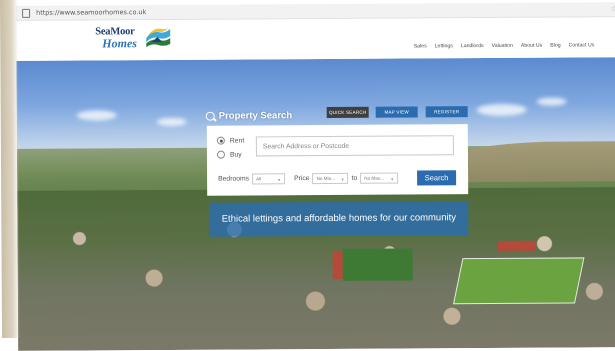  What do you see at coordinates (26, 13) in the screenshot?
I see `lock-icon` at bounding box center [26, 13].